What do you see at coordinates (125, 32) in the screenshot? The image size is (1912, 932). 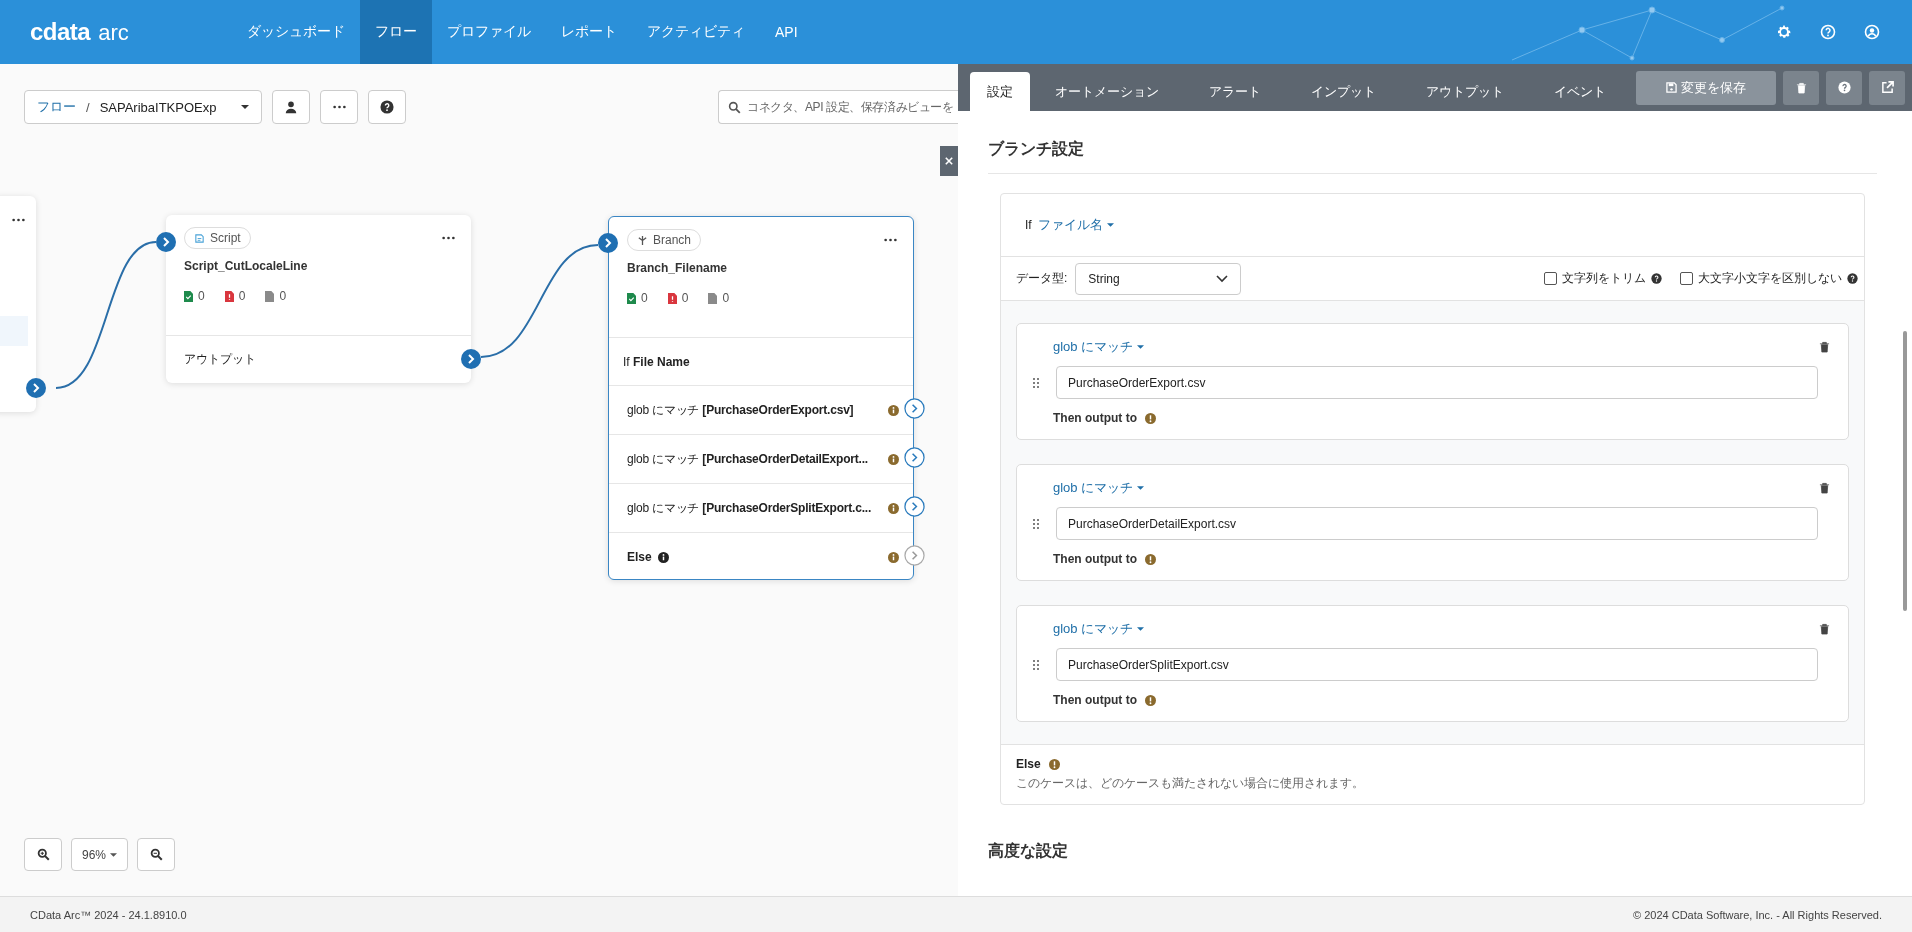 I see `logo: cdata arc` at bounding box center [125, 32].